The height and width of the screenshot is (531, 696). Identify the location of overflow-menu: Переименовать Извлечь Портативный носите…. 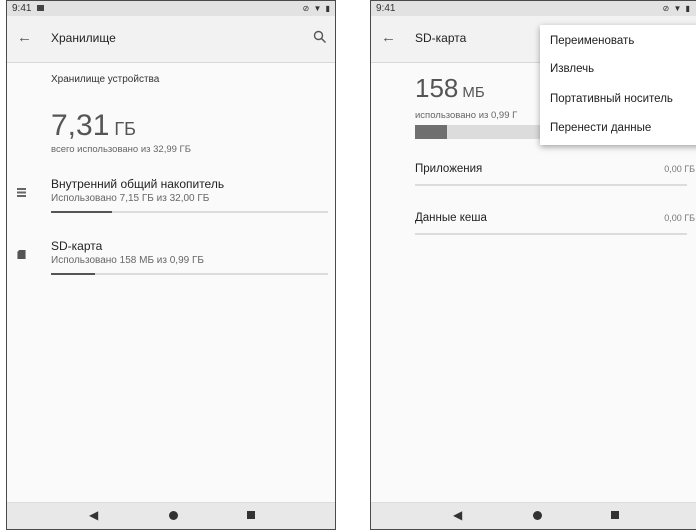
(618, 85).